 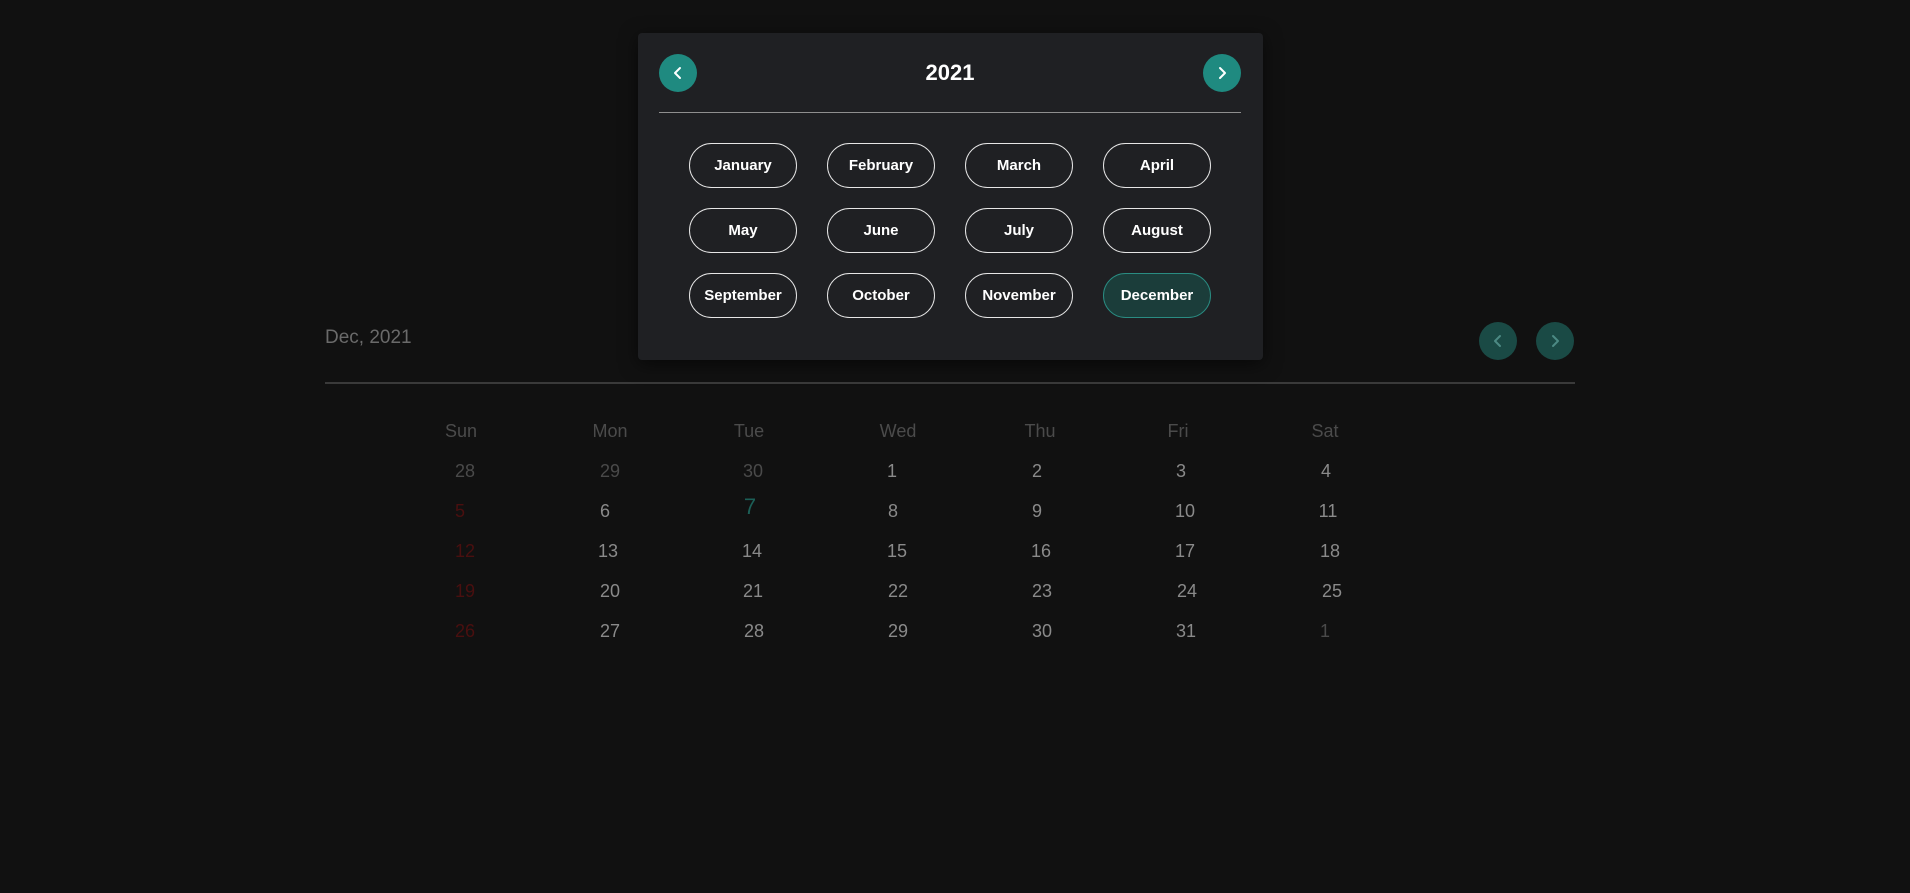 What do you see at coordinates (950, 551) in the screenshot?
I see `week-row: 12 13 14 15 16 17 18` at bounding box center [950, 551].